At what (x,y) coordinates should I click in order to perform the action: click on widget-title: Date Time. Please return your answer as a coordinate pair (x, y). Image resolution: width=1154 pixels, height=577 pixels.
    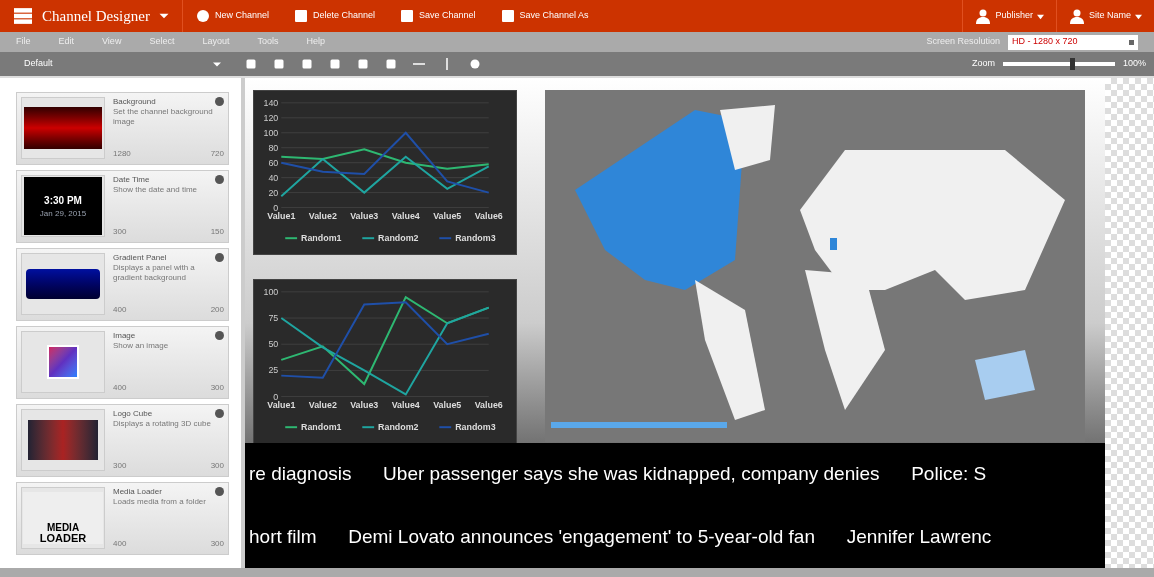
    Looking at the image, I should click on (131, 180).